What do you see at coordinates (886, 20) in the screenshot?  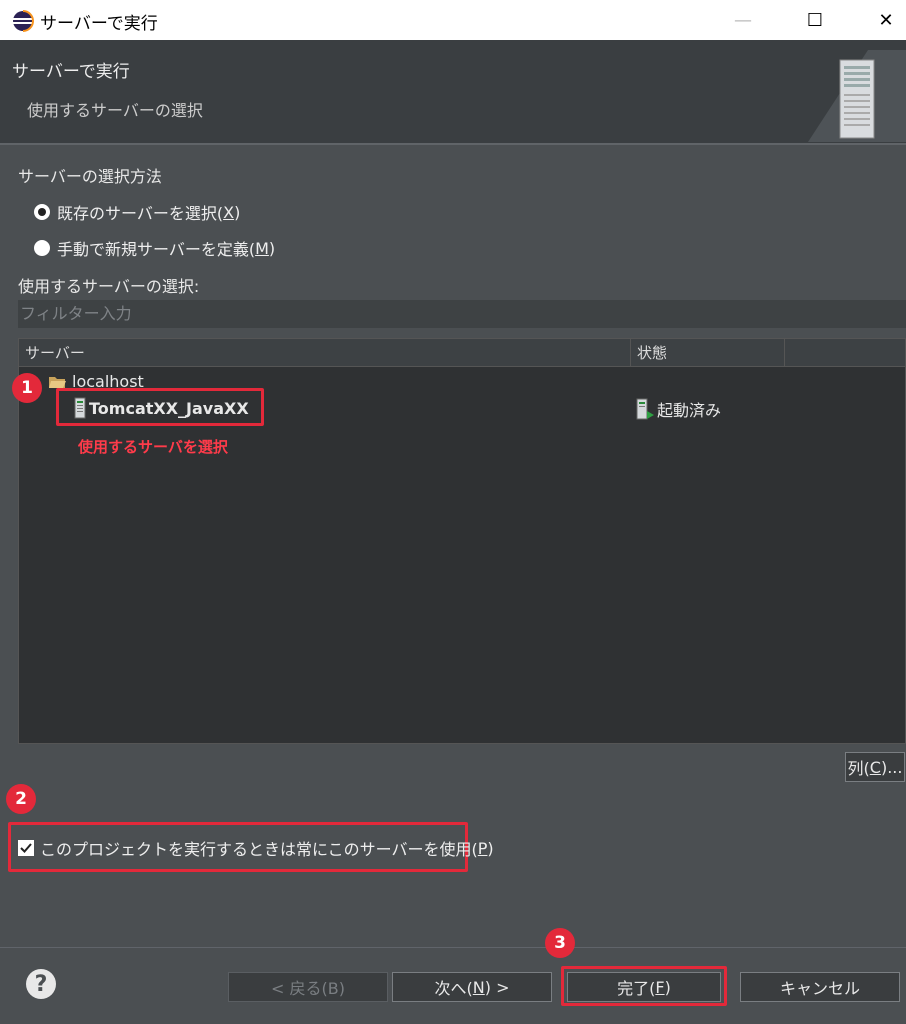 I see `close-button: ✕` at bounding box center [886, 20].